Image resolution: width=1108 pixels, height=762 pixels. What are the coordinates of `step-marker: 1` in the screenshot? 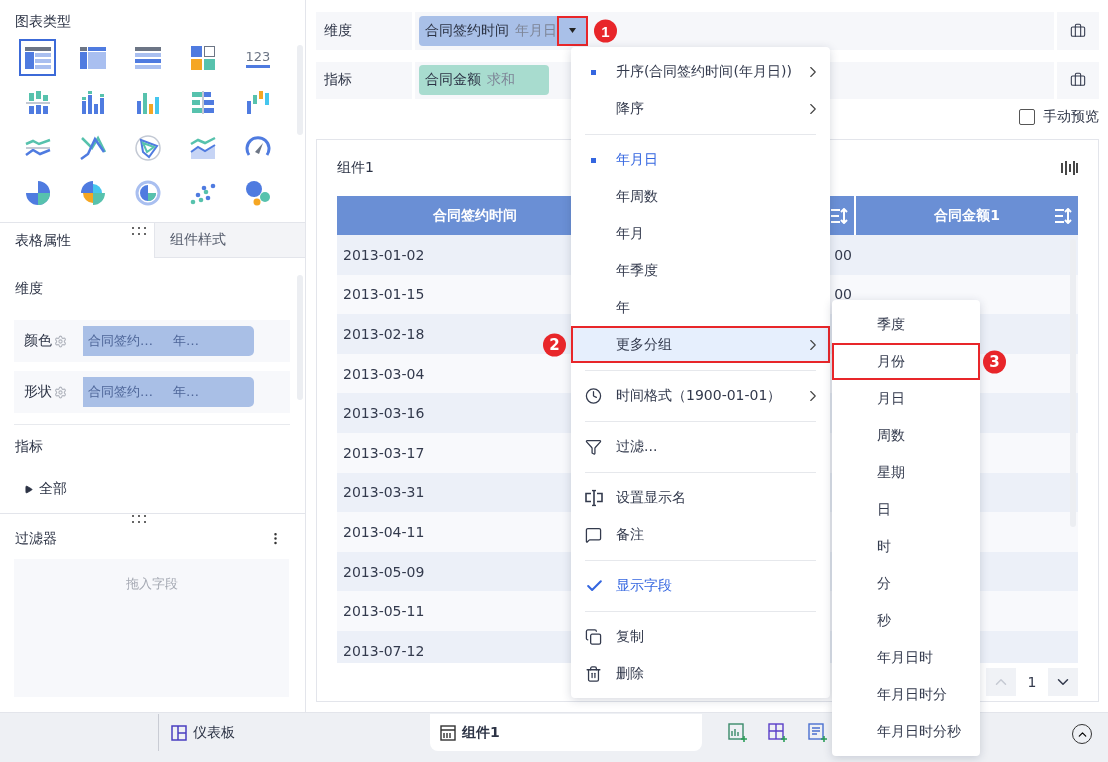 It's located at (605, 31).